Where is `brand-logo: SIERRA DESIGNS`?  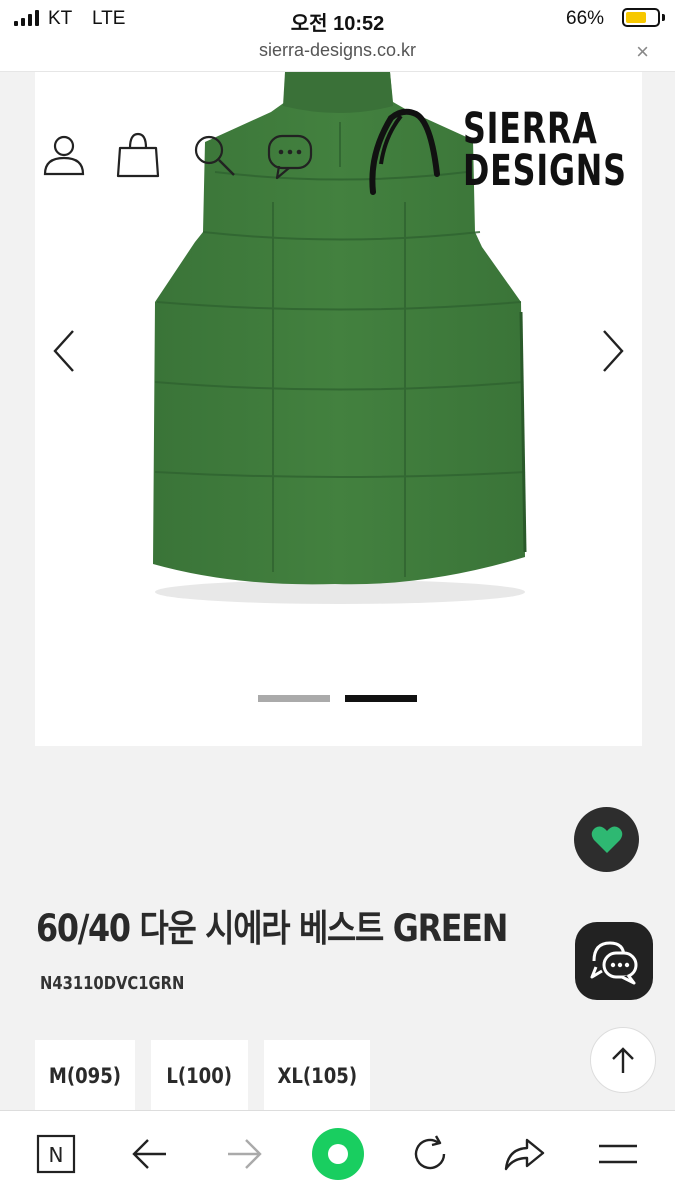 brand-logo: SIERRA DESIGNS is located at coordinates (545, 150).